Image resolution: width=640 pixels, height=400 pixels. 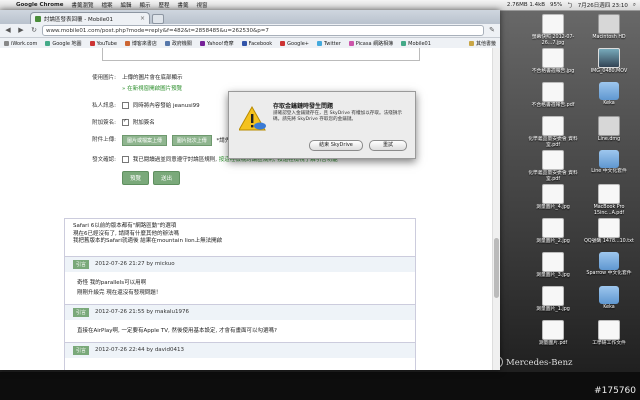 What do you see at coordinates (142, 312) in the screenshot?
I see `post-meta: 2012-07-26 21:55 by makalu1976` at bounding box center [142, 312].